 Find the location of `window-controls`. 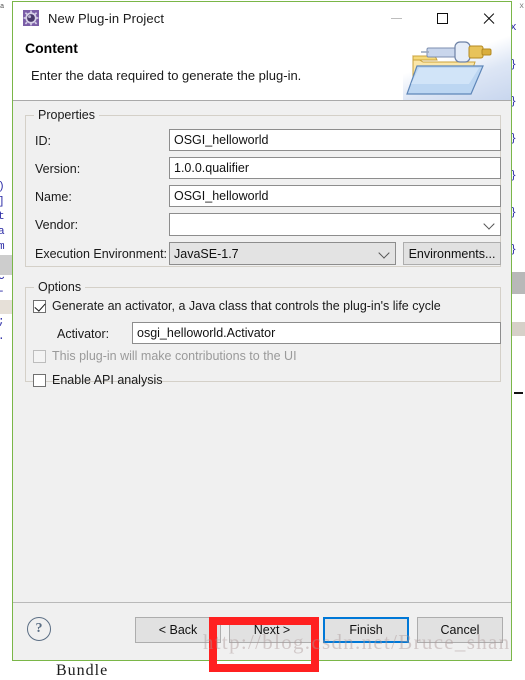

window-controls is located at coordinates (442, 18).